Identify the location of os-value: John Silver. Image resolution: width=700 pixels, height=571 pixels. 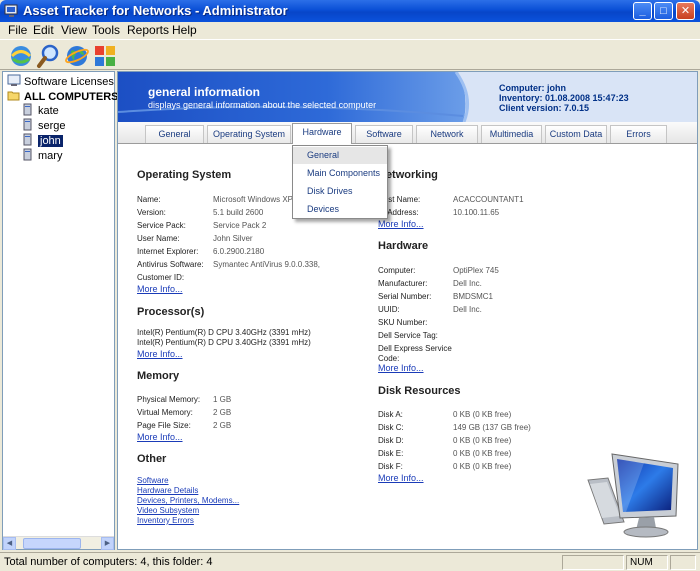
(233, 238).